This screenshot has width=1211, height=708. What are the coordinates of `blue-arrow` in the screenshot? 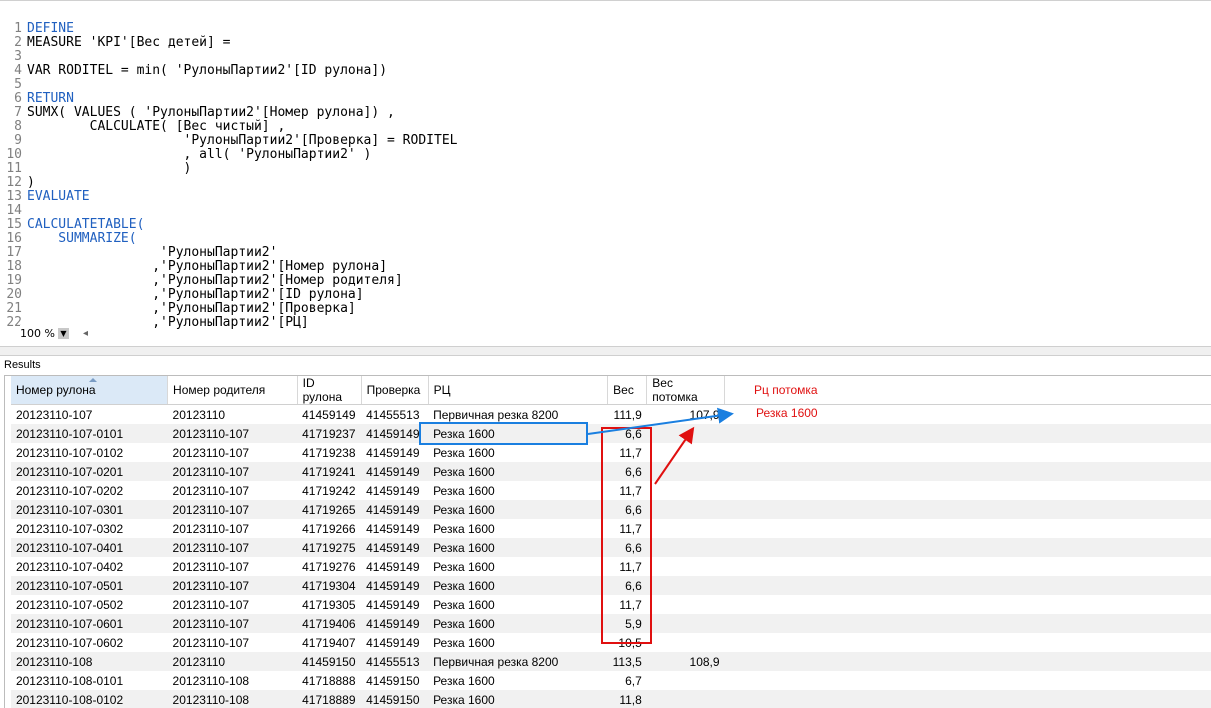 It's located at (660, 421).